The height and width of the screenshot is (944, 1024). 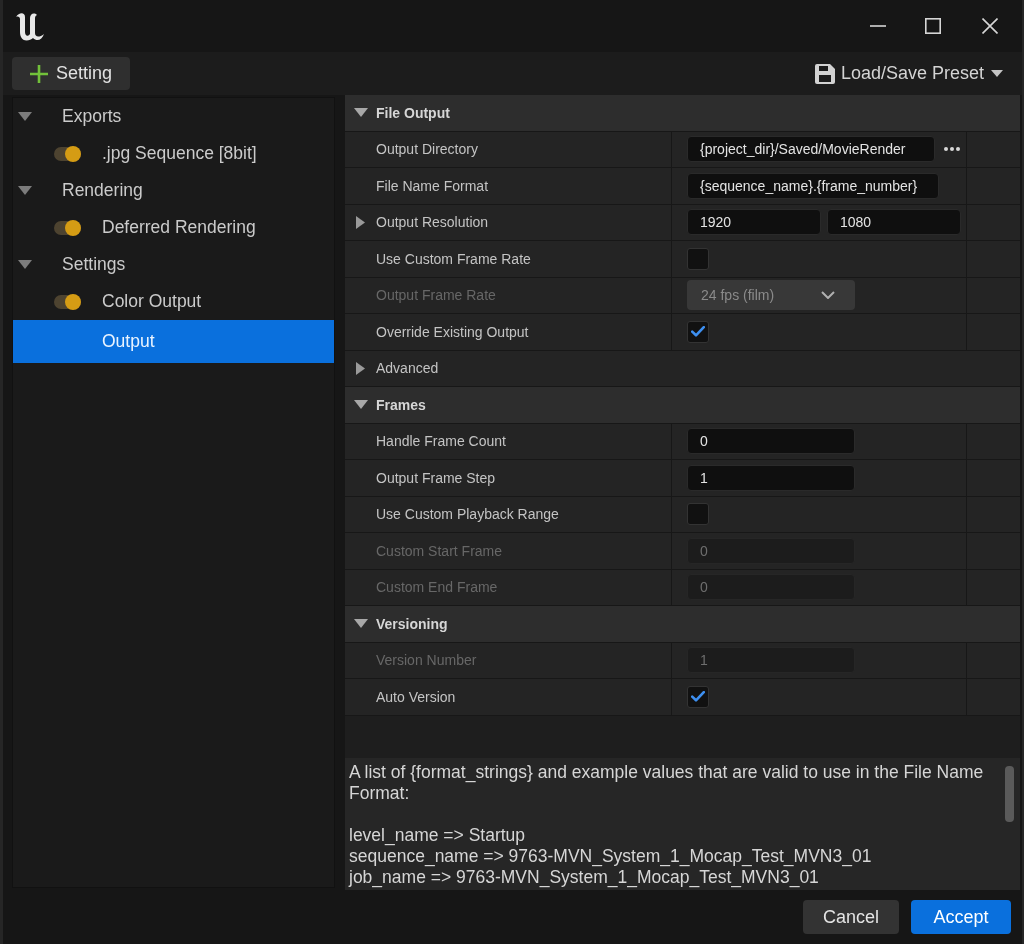 What do you see at coordinates (437, 587) in the screenshot?
I see `property-label: Custom End Frame` at bounding box center [437, 587].